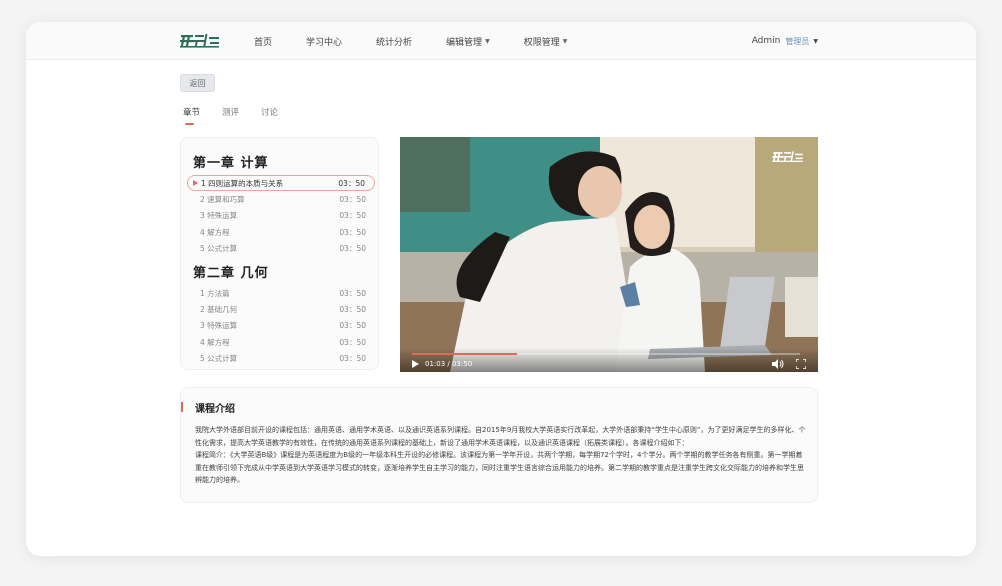  I want to click on tab-assessment: 测评, so click(230, 112).